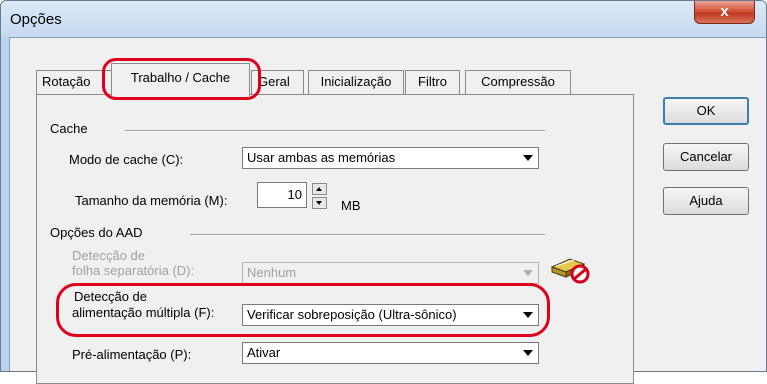 The image size is (767, 384). Describe the element at coordinates (352, 314) in the screenshot. I see `multifeed-detection-value: Verificar sobreposição (Ultra-sônico)` at that location.